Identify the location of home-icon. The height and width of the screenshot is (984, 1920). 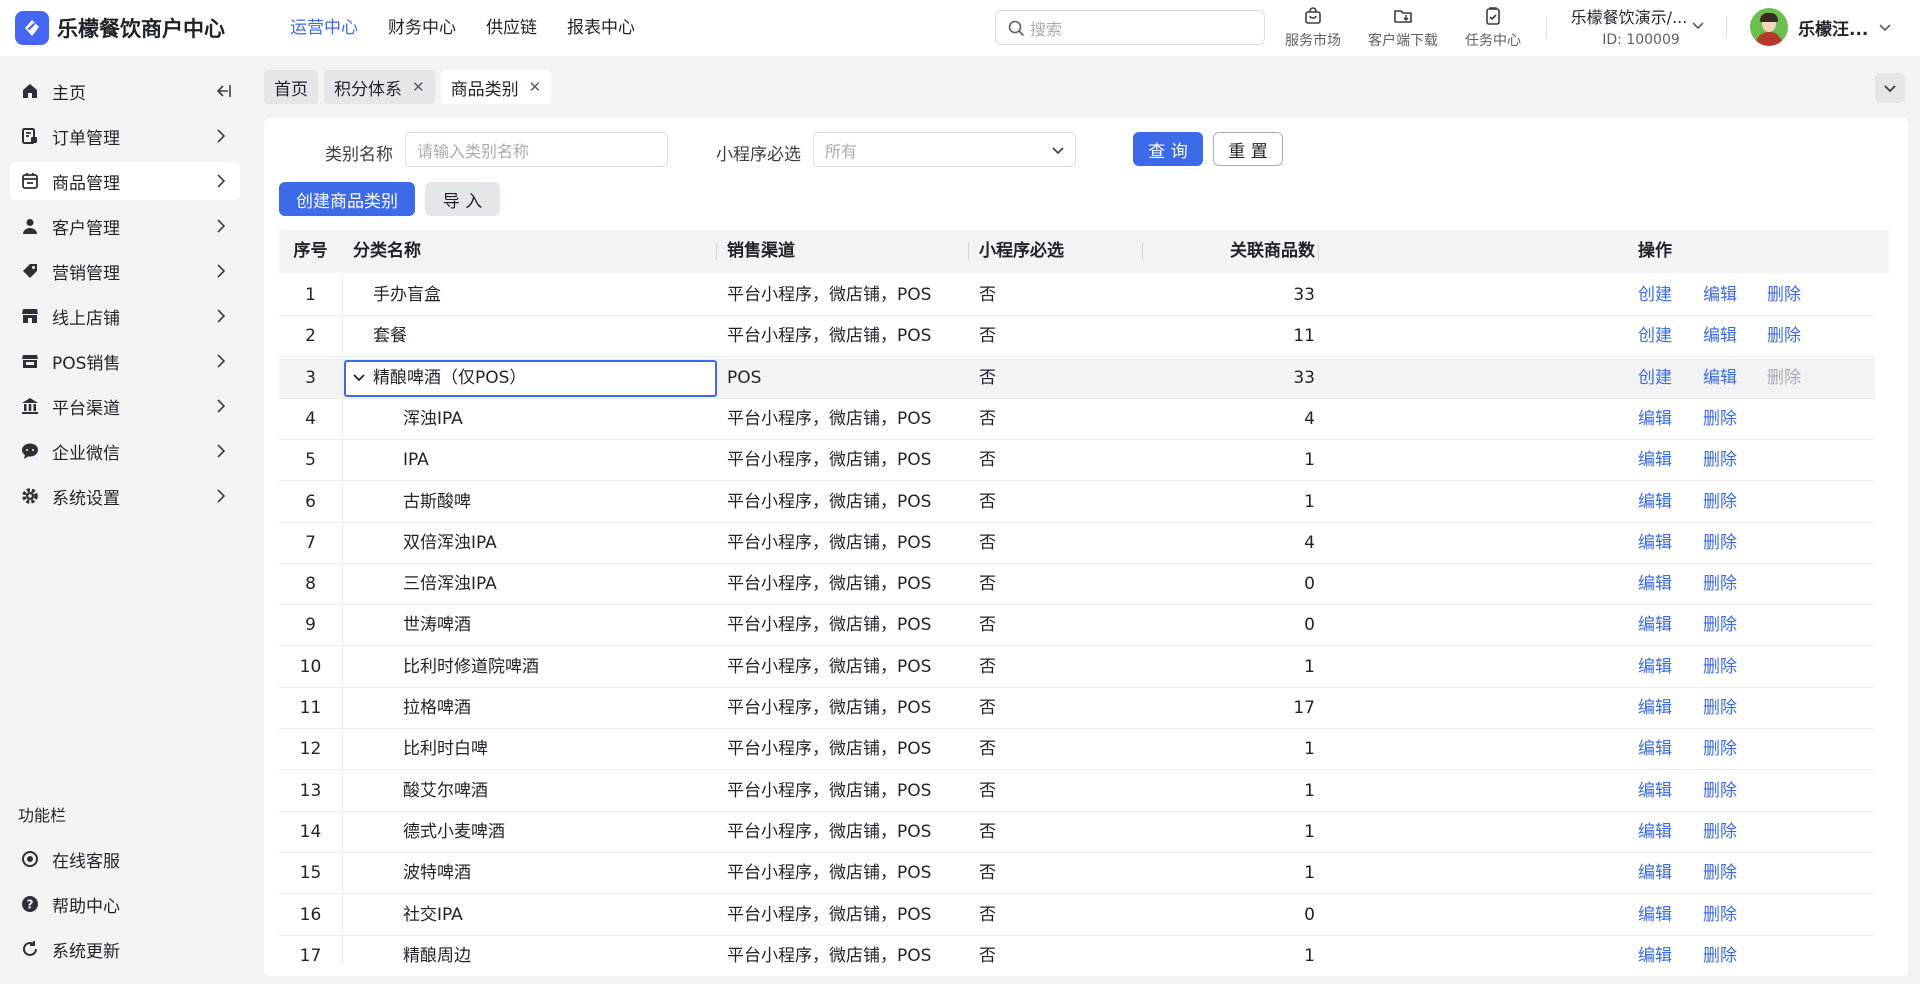
(30, 91).